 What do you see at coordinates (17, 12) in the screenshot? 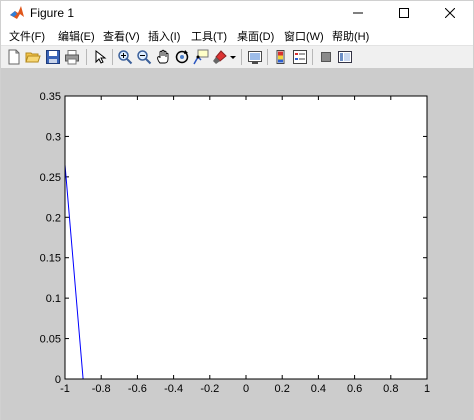
I see `matlab-logo-icon` at bounding box center [17, 12].